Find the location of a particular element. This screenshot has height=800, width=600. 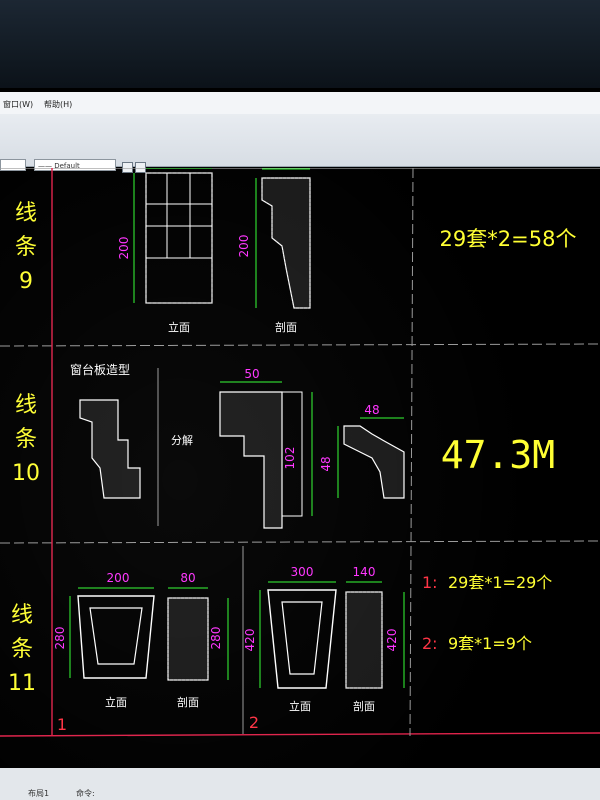

row-10-large-profile: 50 102 is located at coordinates (266, 448).